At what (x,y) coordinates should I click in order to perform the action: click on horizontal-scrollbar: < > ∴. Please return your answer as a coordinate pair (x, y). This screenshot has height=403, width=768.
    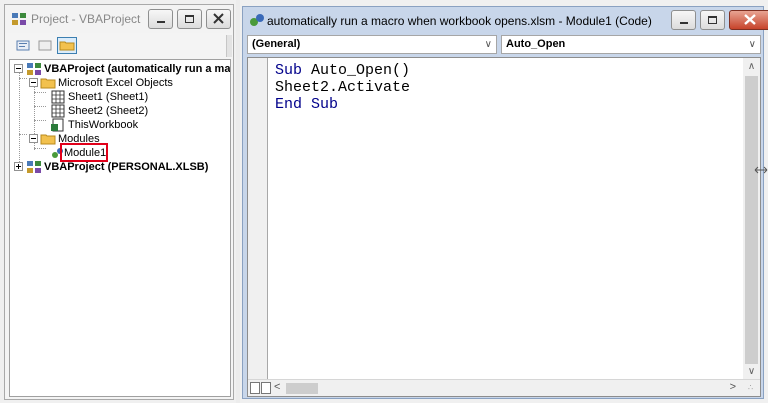
    Looking at the image, I should click on (504, 387).